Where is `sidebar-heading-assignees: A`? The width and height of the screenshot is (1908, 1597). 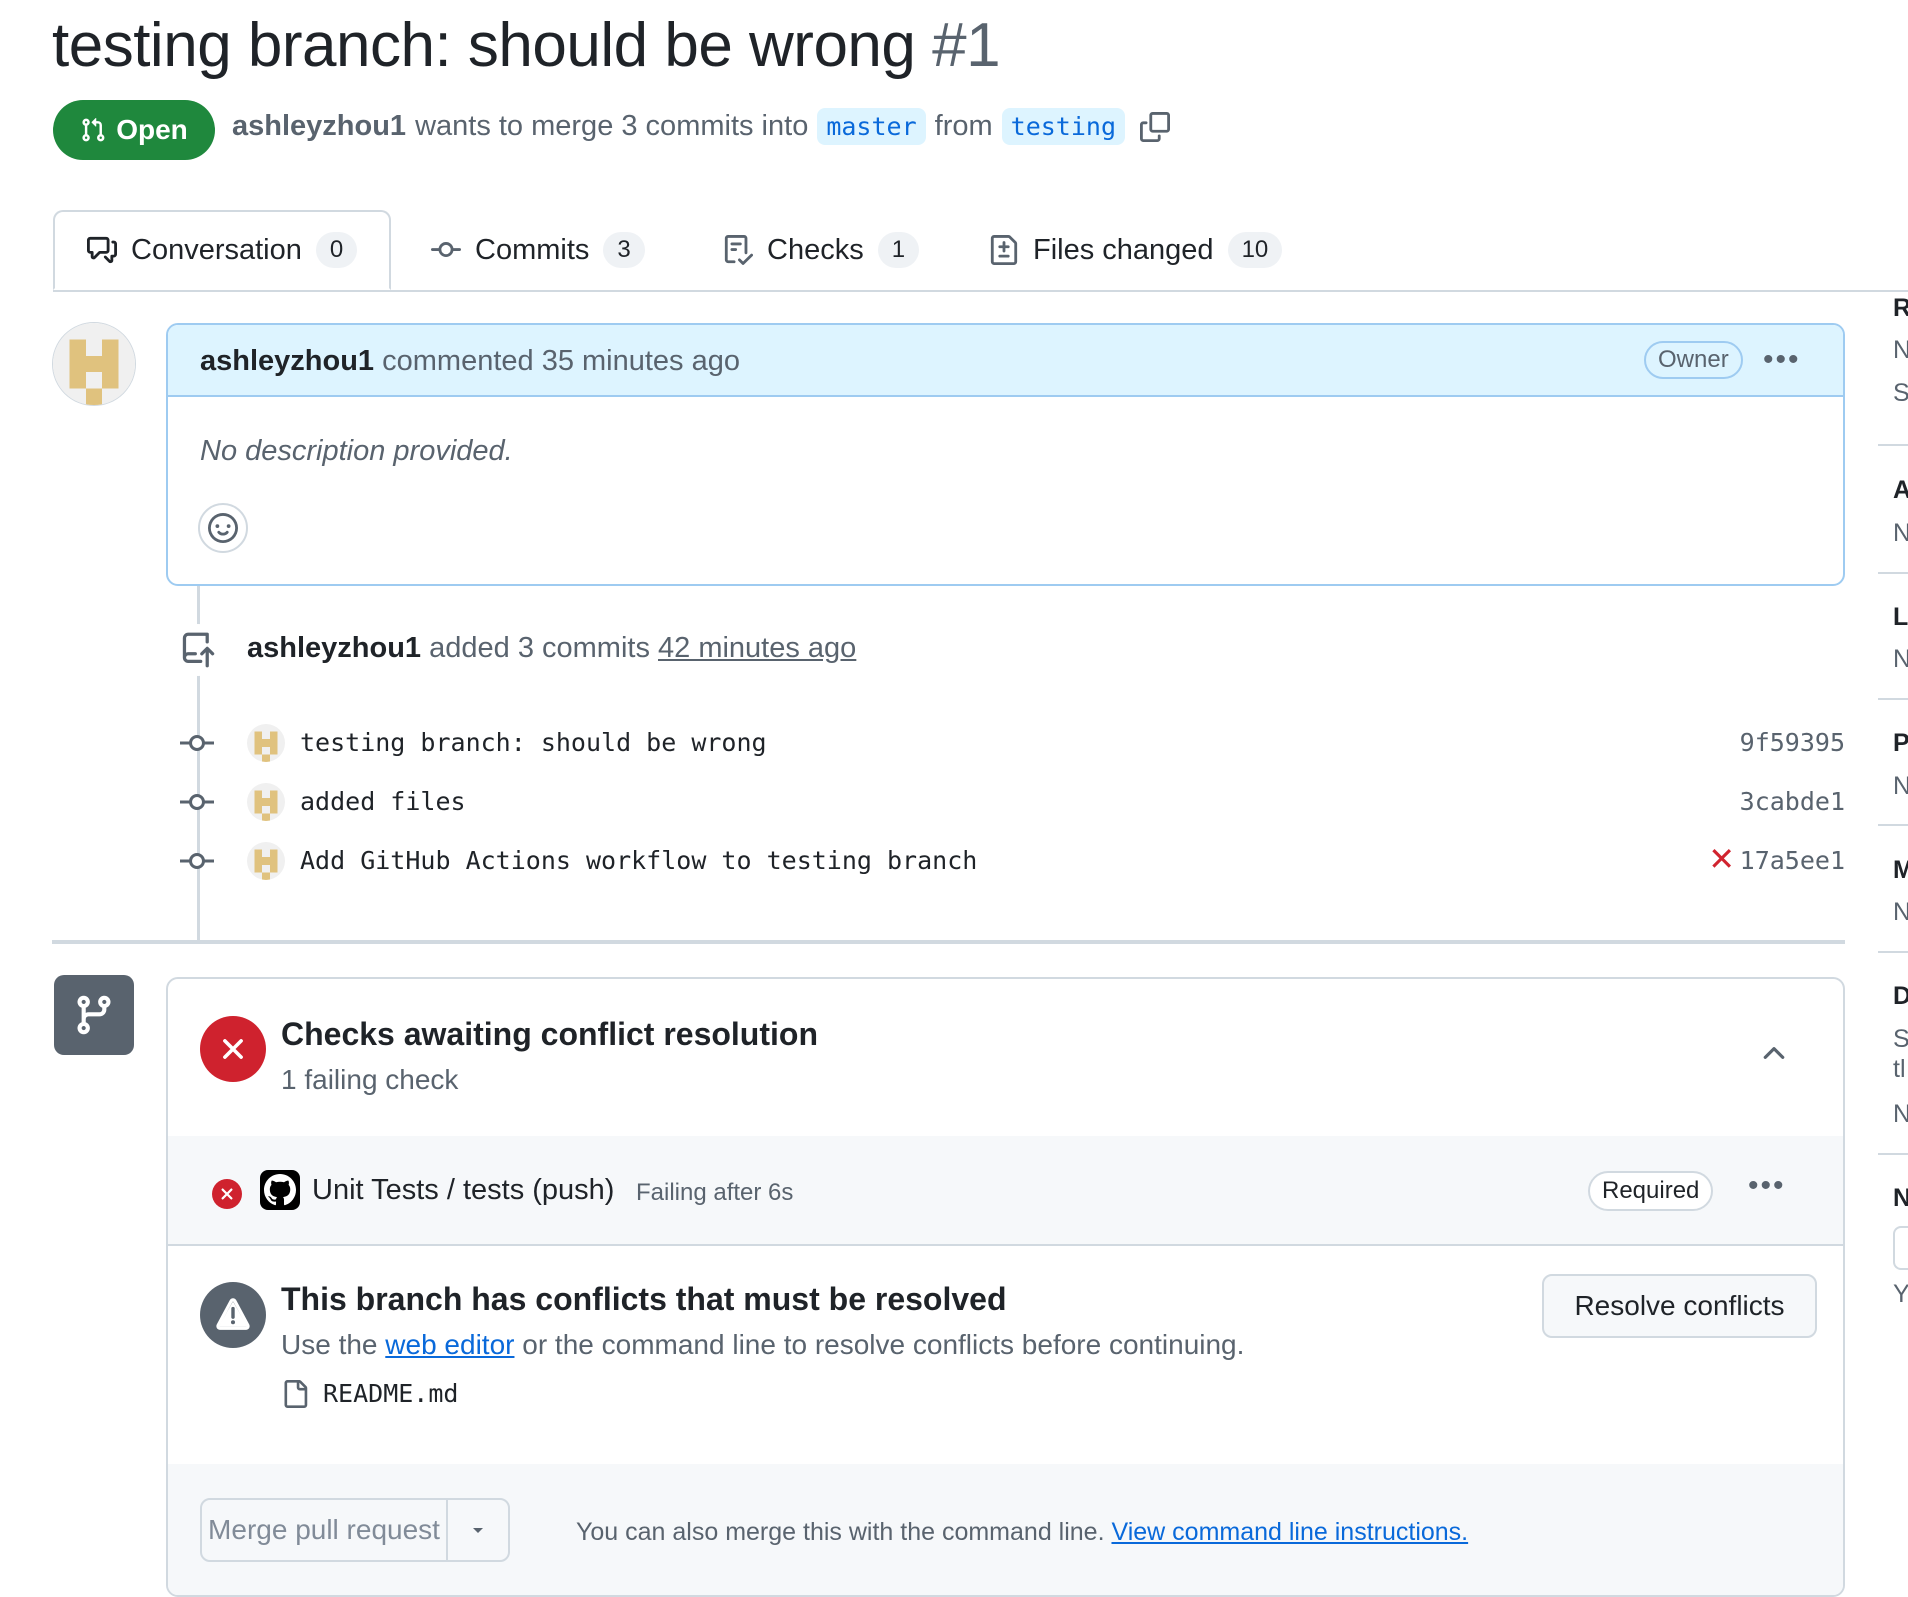 sidebar-heading-assignees: A is located at coordinates (1900, 490).